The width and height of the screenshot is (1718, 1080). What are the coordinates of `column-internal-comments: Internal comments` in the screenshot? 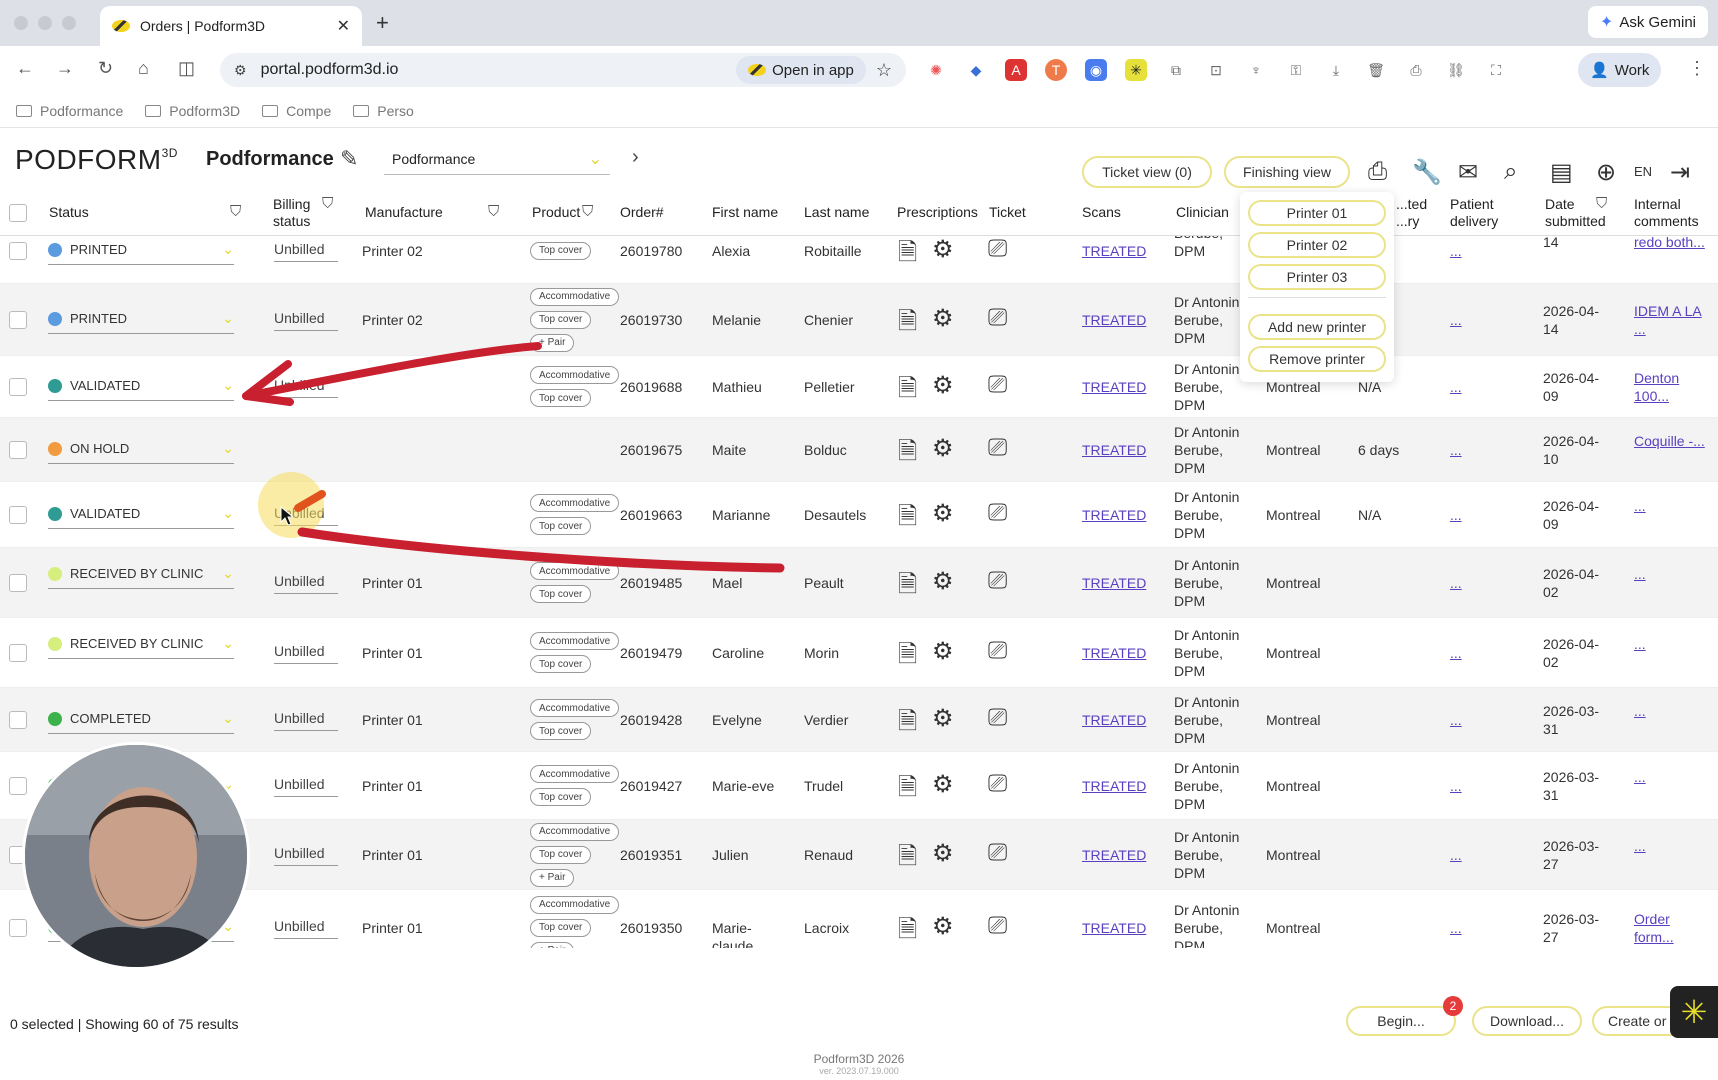 It's located at (1669, 213).